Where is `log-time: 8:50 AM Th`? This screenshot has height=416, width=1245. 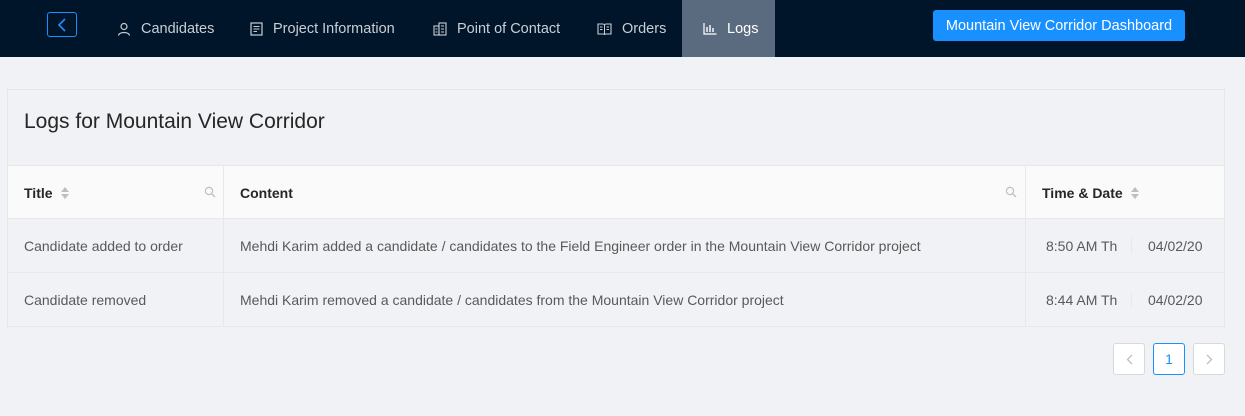 log-time: 8:50 AM Th is located at coordinates (1082, 245).